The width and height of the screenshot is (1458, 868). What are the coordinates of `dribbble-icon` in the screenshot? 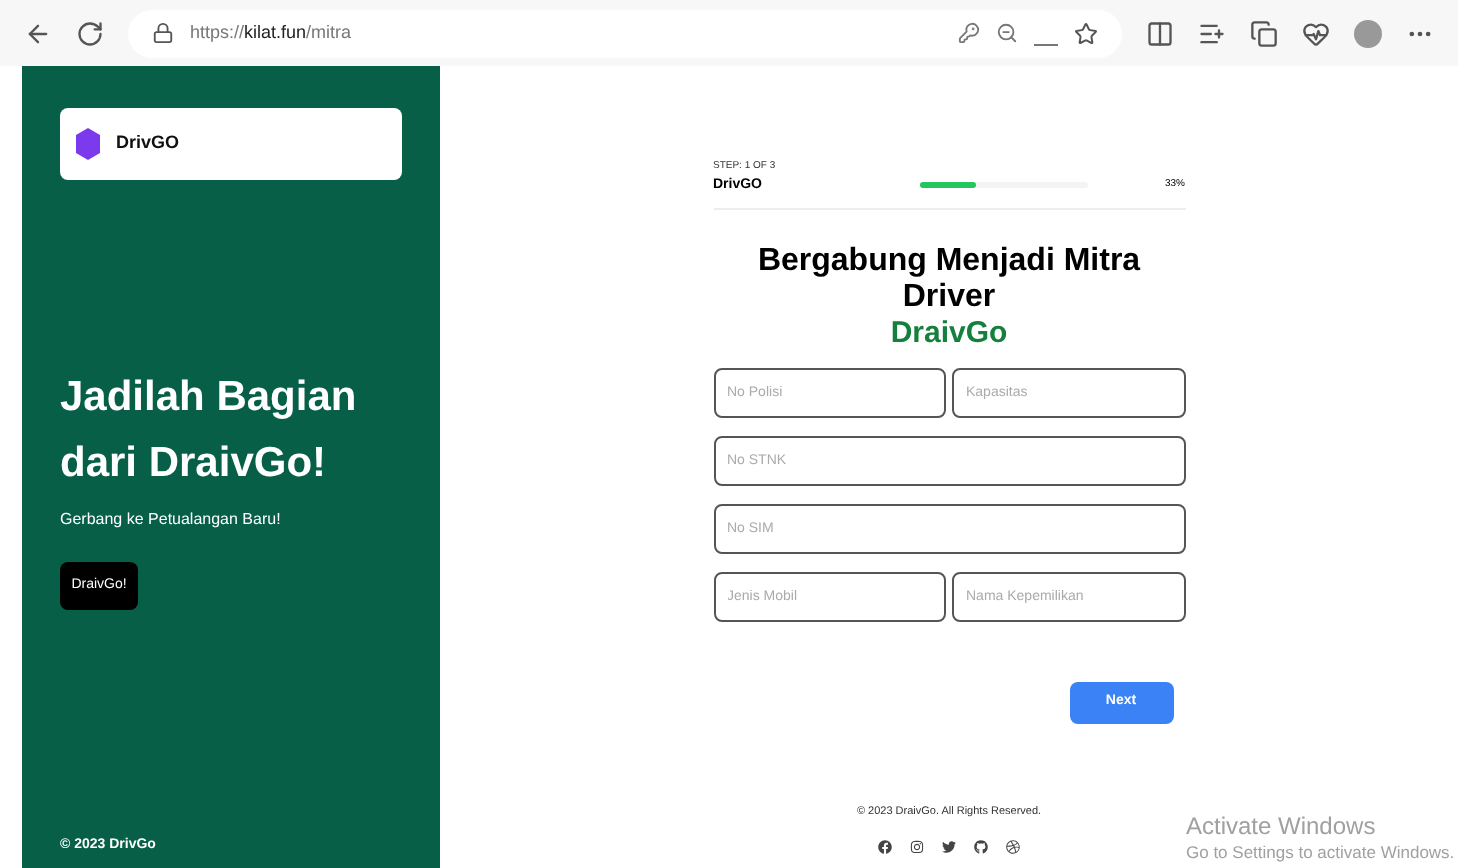 It's located at (1013, 847).